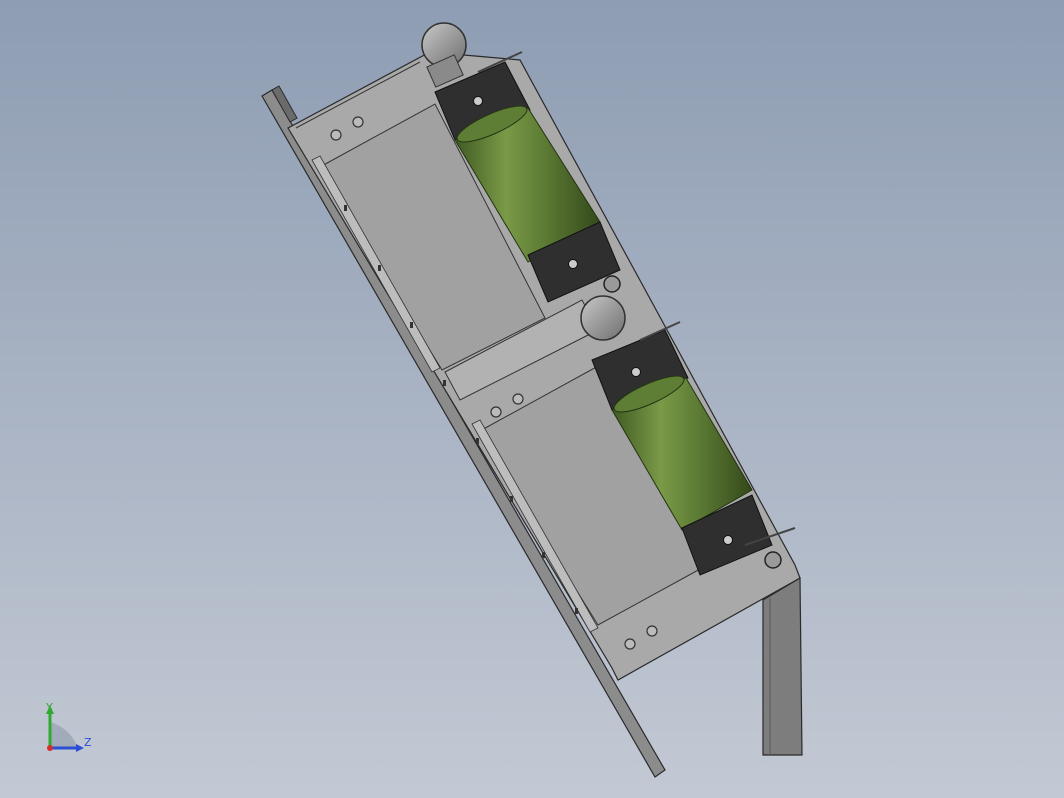 This screenshot has height=798, width=1064. I want to click on triad-y-label: Y, so click(49, 707).